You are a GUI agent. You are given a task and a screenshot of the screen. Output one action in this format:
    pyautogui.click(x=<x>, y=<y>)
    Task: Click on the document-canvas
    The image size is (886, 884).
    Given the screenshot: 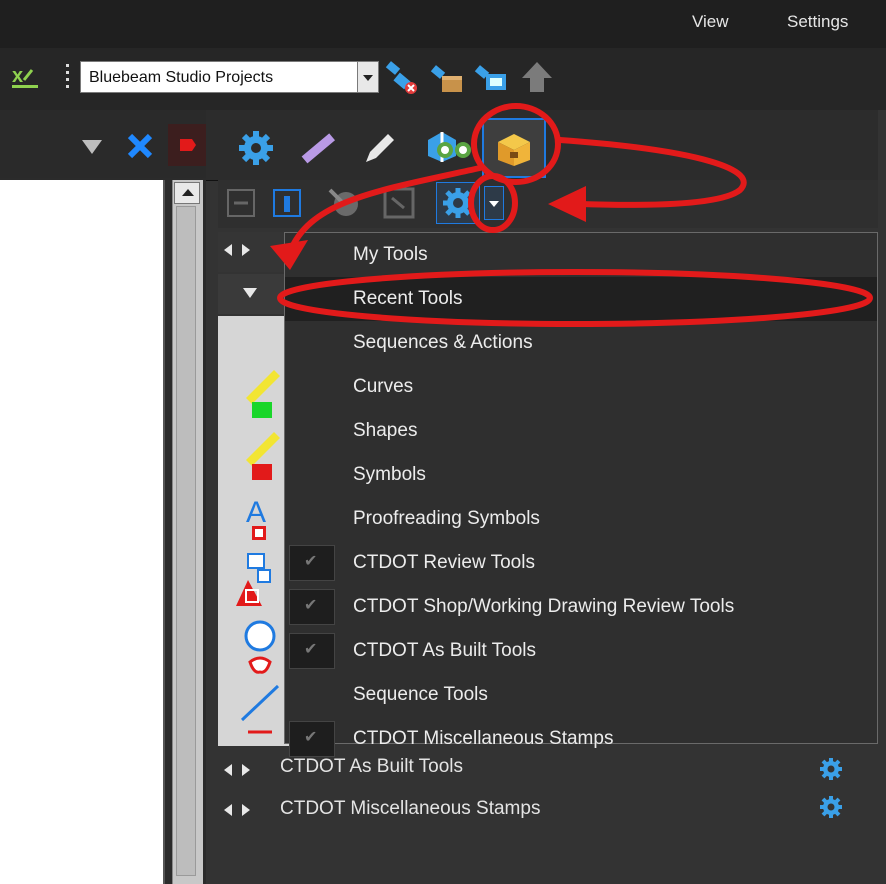 What is the action you would take?
    pyautogui.click(x=82, y=532)
    